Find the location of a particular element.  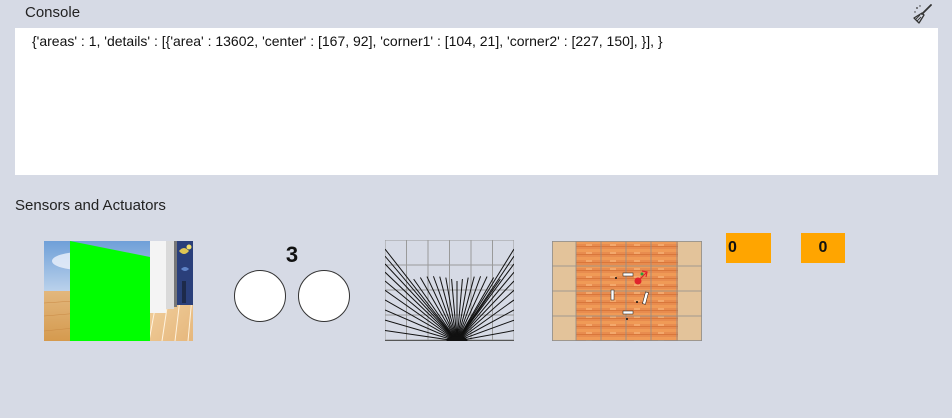

broom-icon is located at coordinates (923, 14).